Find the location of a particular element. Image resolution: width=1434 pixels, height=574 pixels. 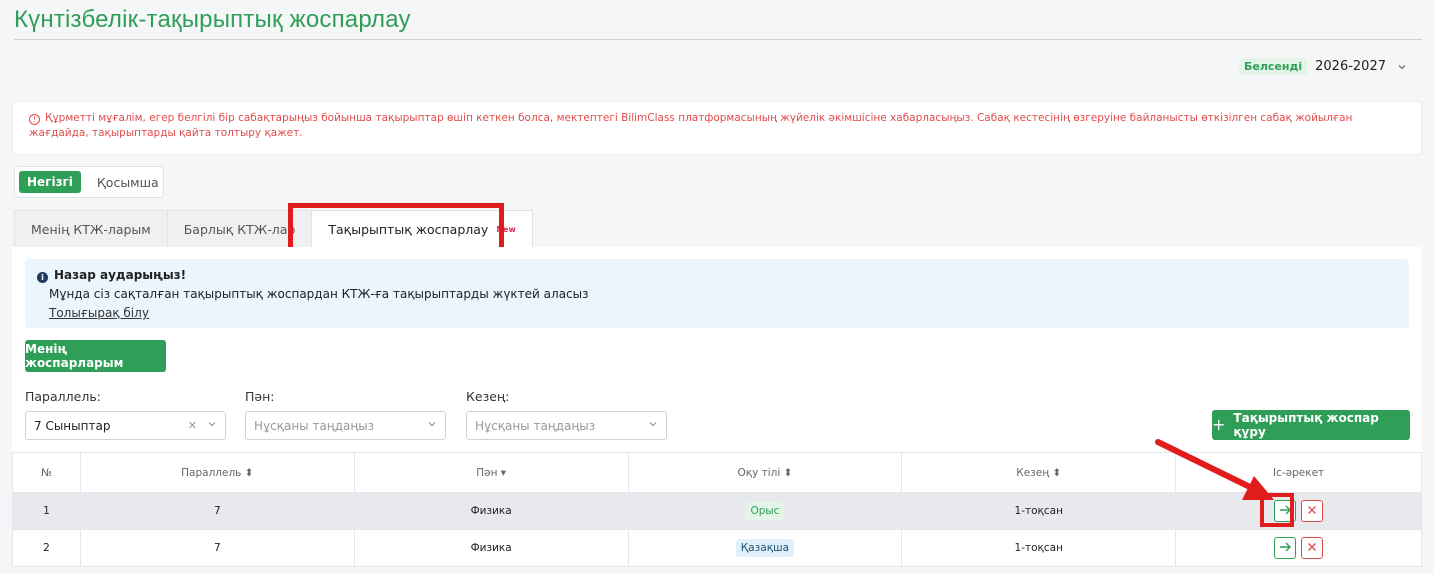

cell-language: Қазақша is located at coordinates (765, 548).